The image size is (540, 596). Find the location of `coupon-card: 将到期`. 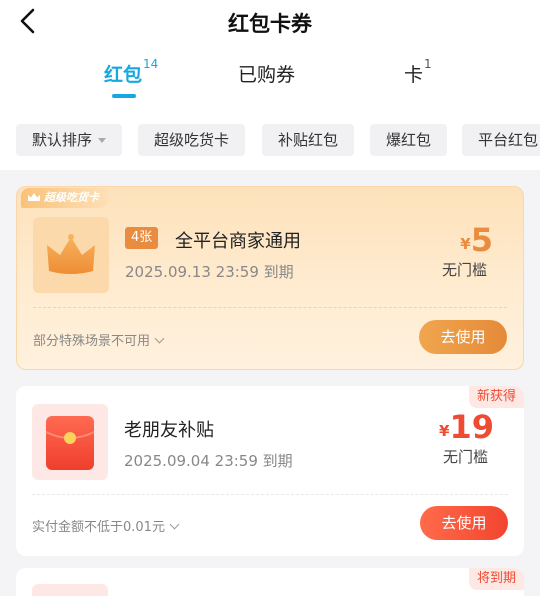

coupon-card: 将到期 is located at coordinates (270, 582).